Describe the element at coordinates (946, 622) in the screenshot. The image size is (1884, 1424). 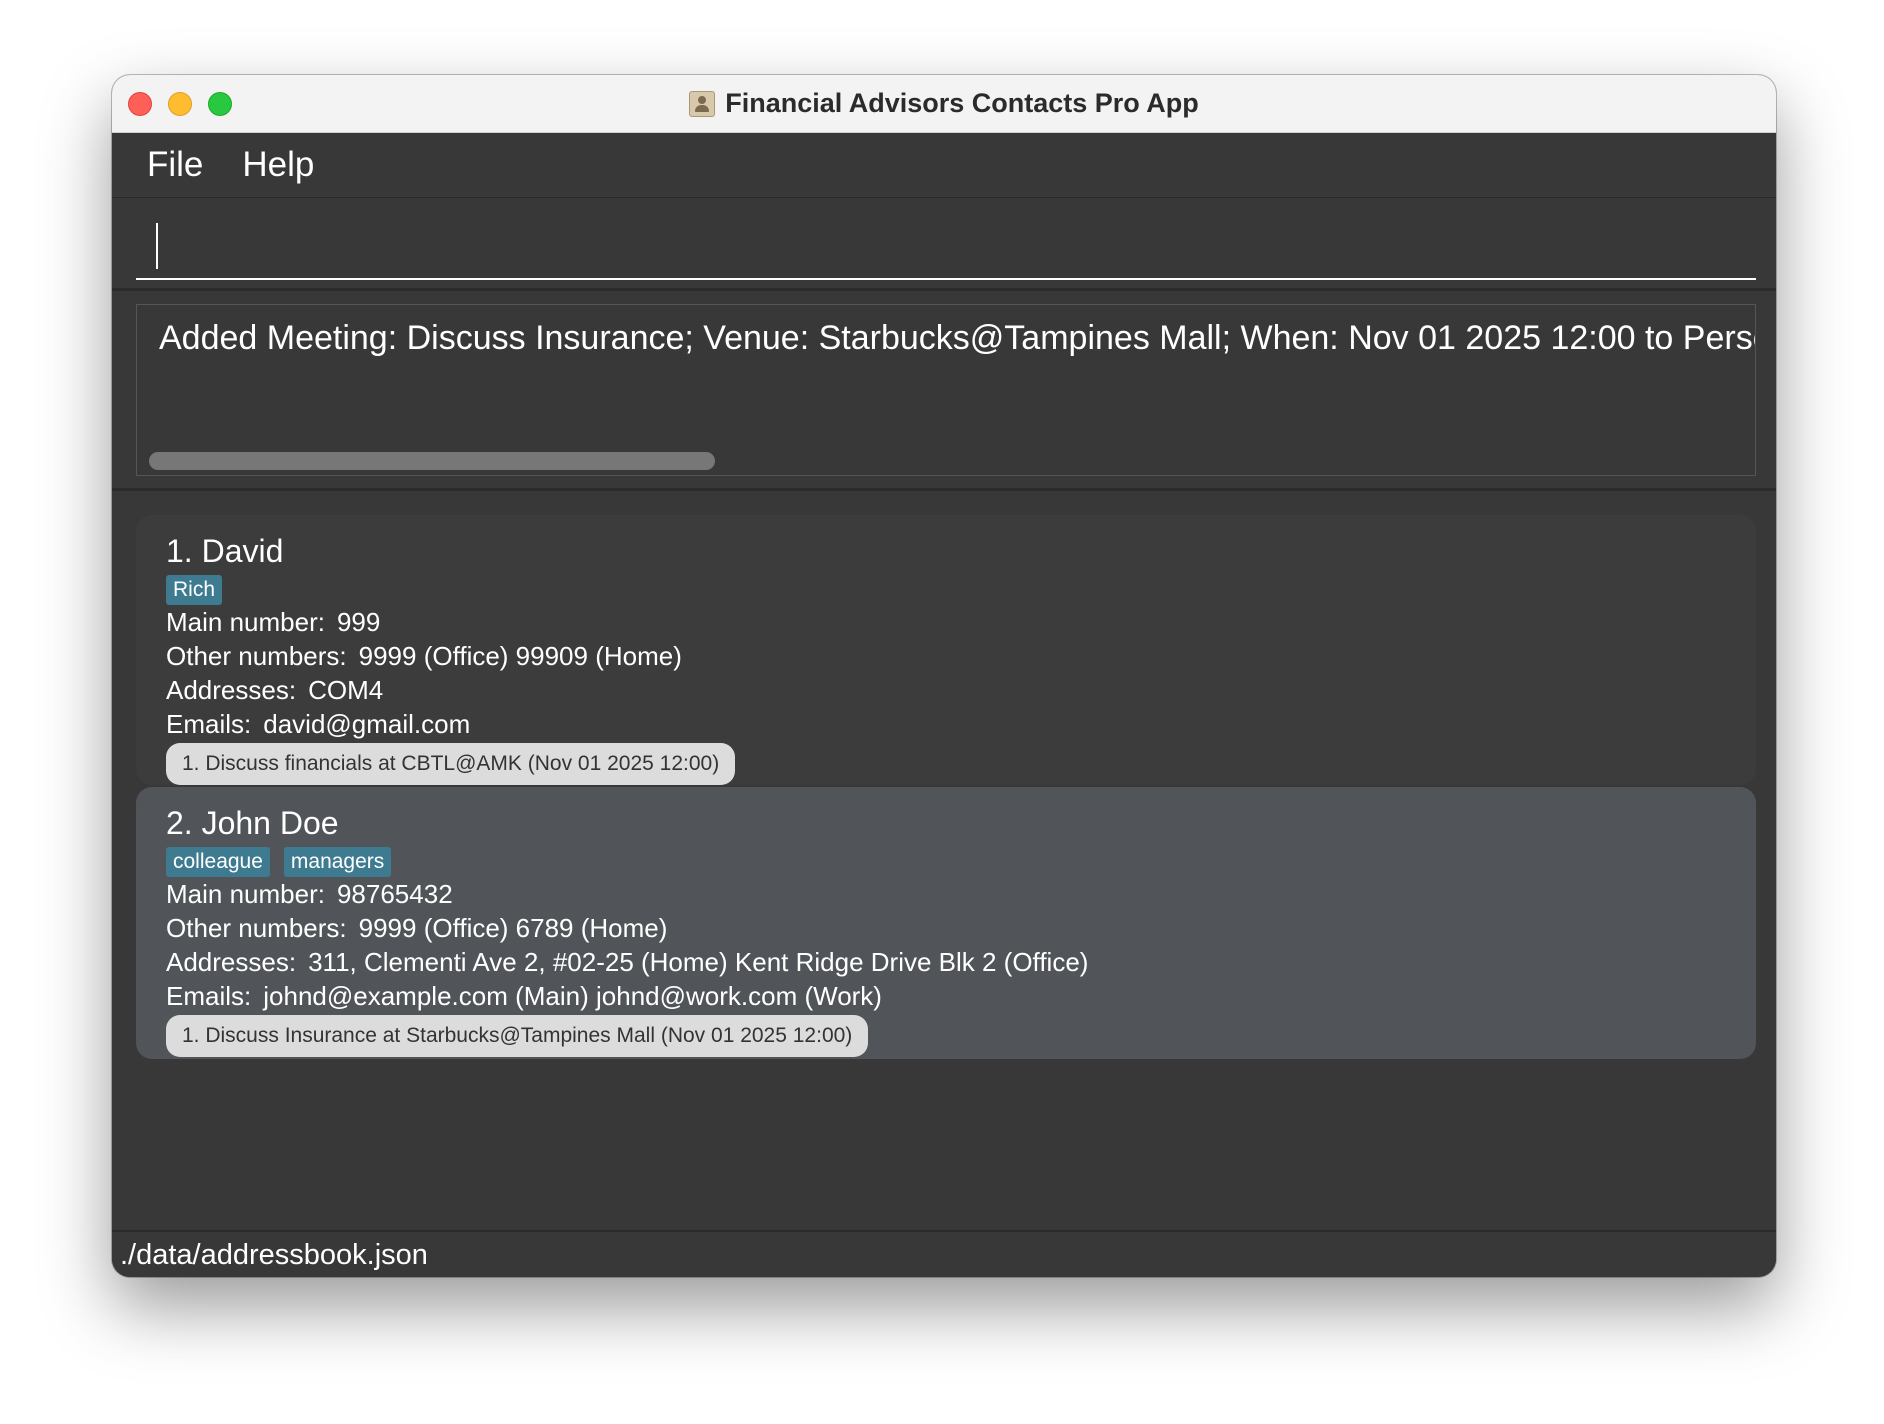
I see `main-number-row: Main number: 999` at that location.